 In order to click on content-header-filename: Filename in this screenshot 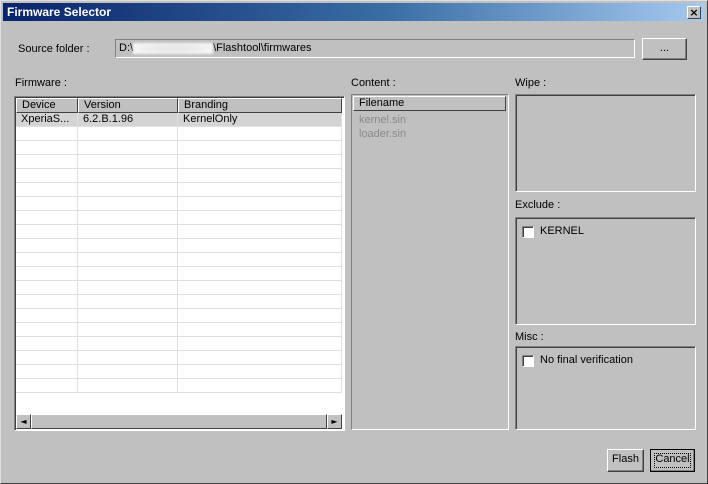, I will do `click(429, 103)`.